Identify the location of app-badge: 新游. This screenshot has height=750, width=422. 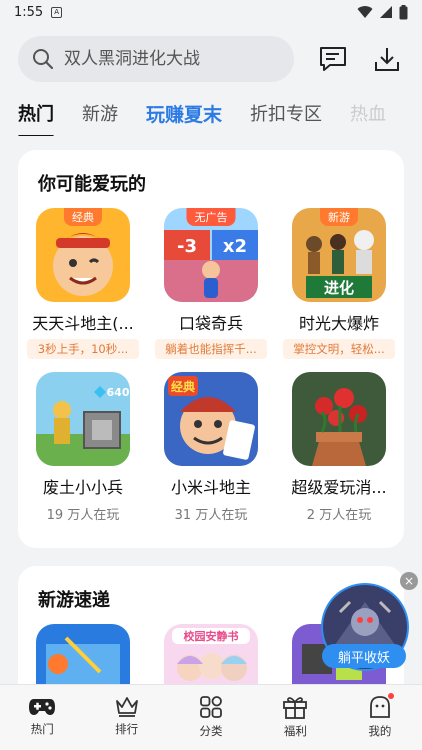
(339, 217).